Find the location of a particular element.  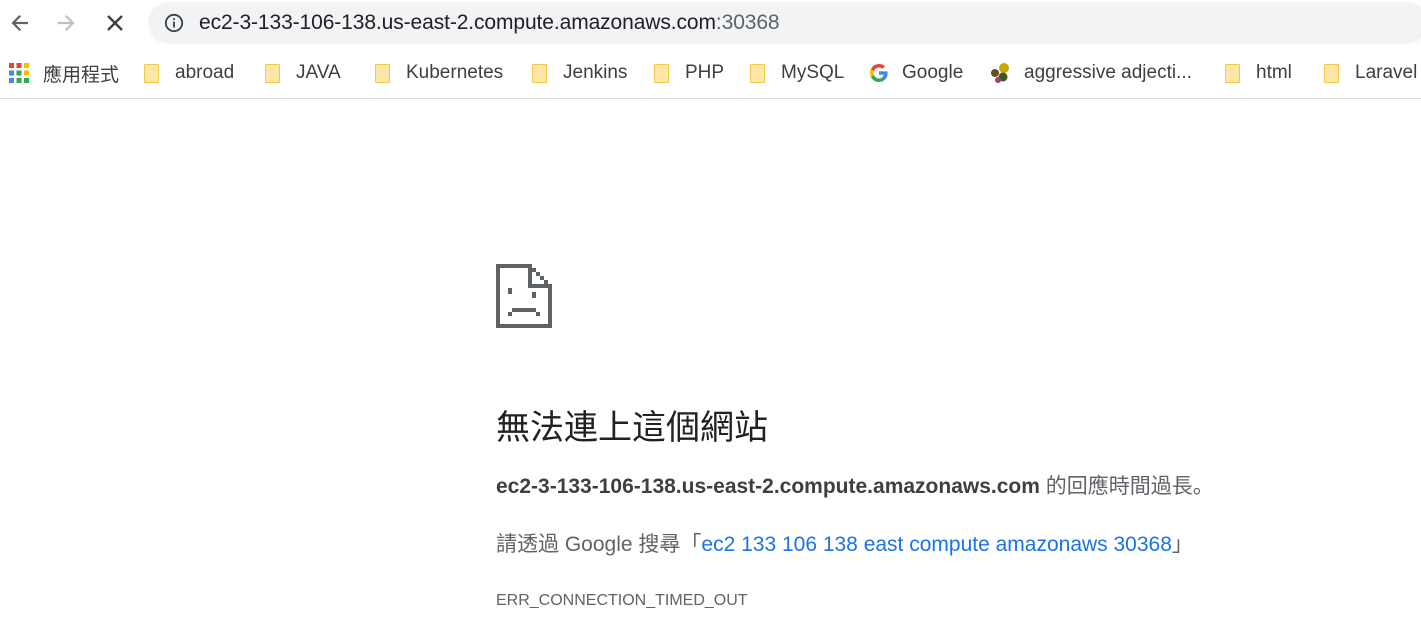

bookmark-folder-jenkins: Jenkins is located at coordinates (578, 73).